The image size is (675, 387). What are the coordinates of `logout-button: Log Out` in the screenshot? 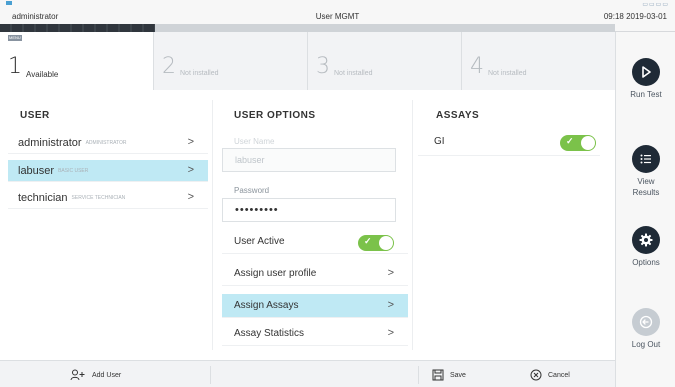 It's located at (645, 329).